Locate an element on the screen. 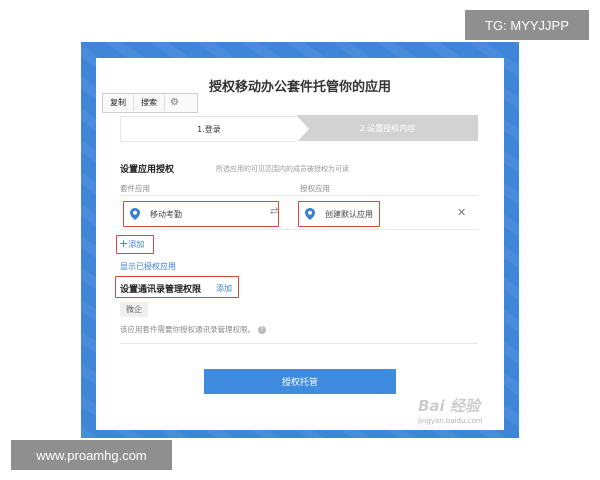  search-button: 搜索 is located at coordinates (149, 103).